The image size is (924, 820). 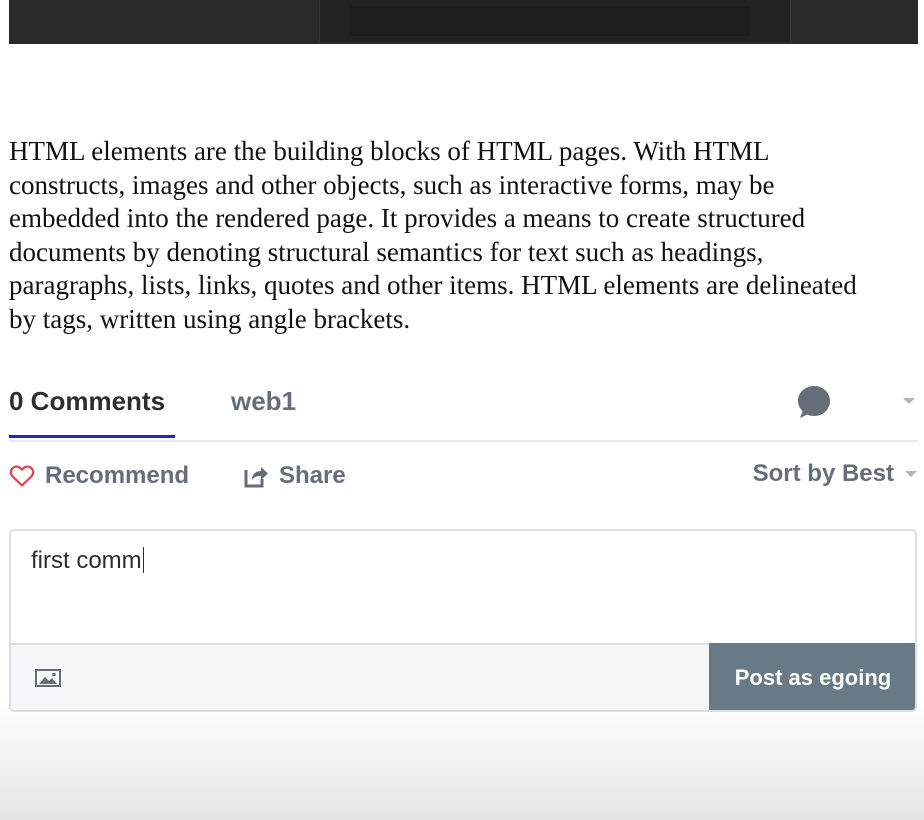 What do you see at coordinates (823, 473) in the screenshot?
I see `sort-label: Sort by Best` at bounding box center [823, 473].